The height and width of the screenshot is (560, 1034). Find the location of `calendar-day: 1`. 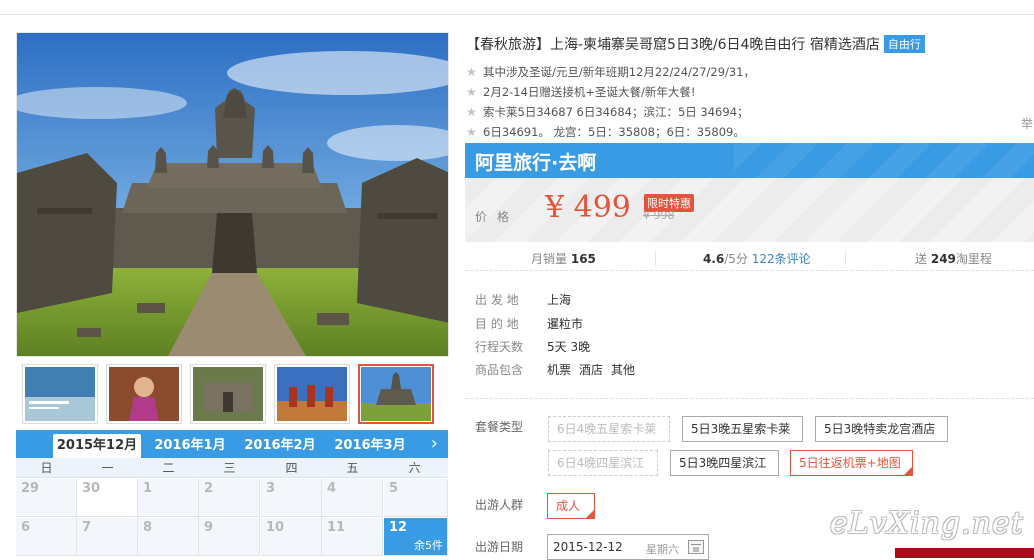

calendar-day: 1 is located at coordinates (168, 498).